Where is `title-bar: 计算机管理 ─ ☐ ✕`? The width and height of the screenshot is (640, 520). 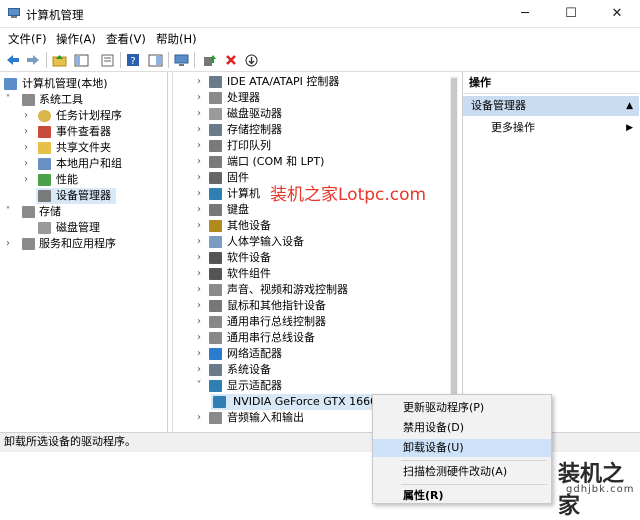 title-bar: 计算机管理 ─ ☐ ✕ is located at coordinates (320, 14).